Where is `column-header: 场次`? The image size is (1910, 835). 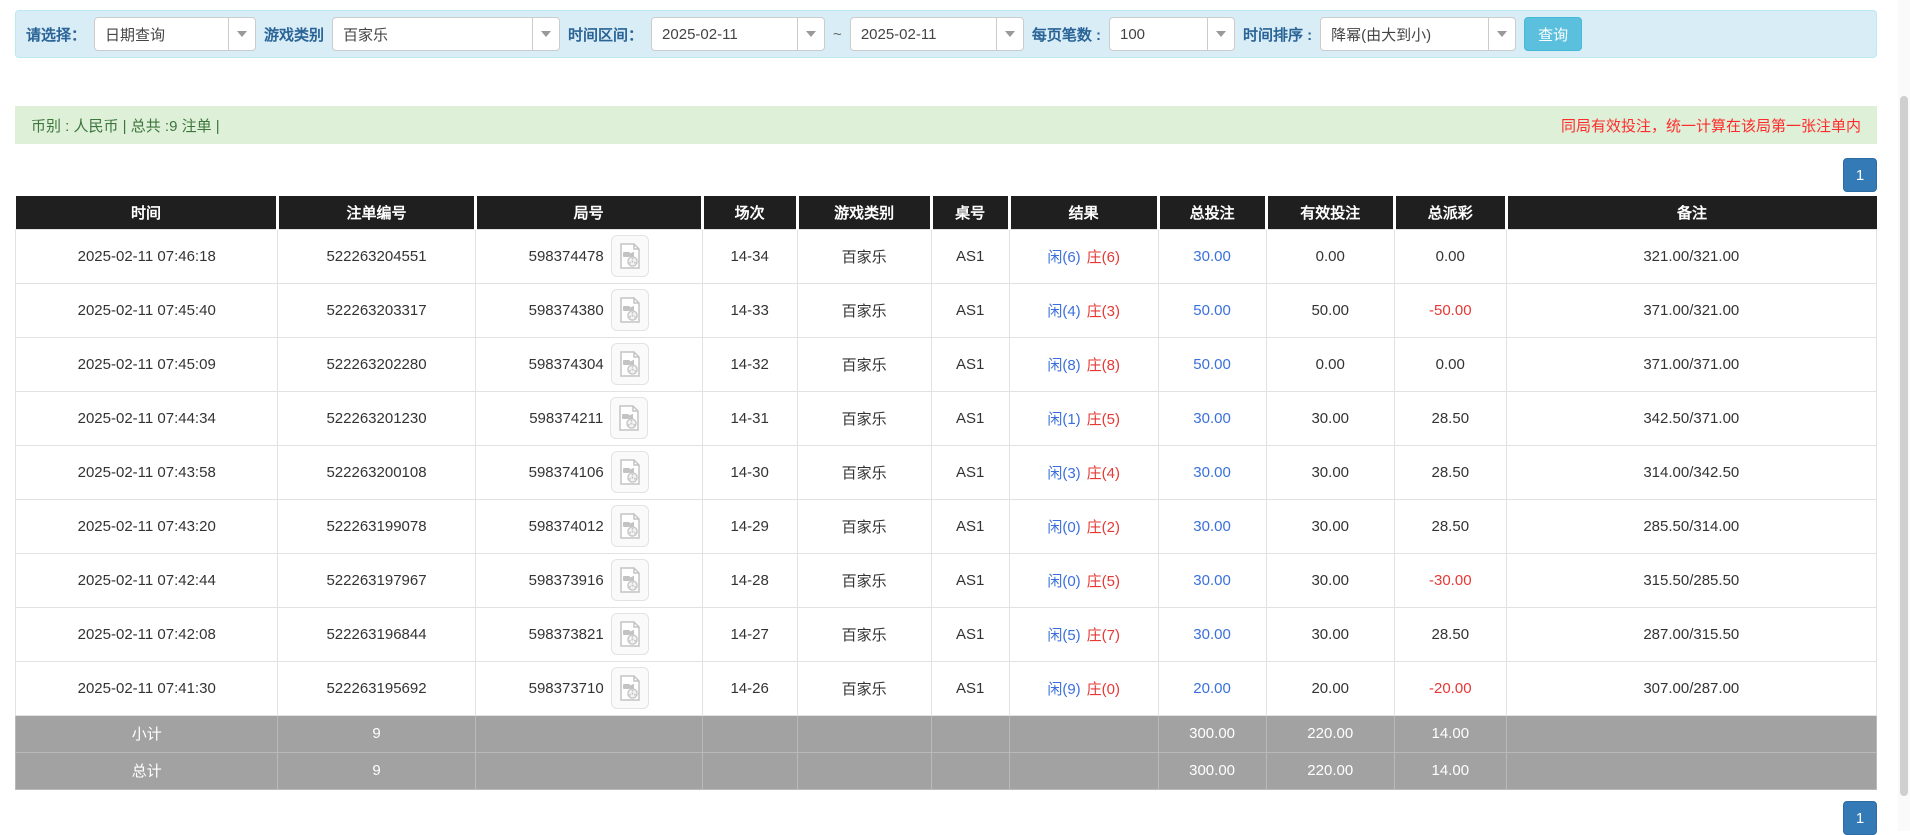
column-header: 场次 is located at coordinates (749, 212).